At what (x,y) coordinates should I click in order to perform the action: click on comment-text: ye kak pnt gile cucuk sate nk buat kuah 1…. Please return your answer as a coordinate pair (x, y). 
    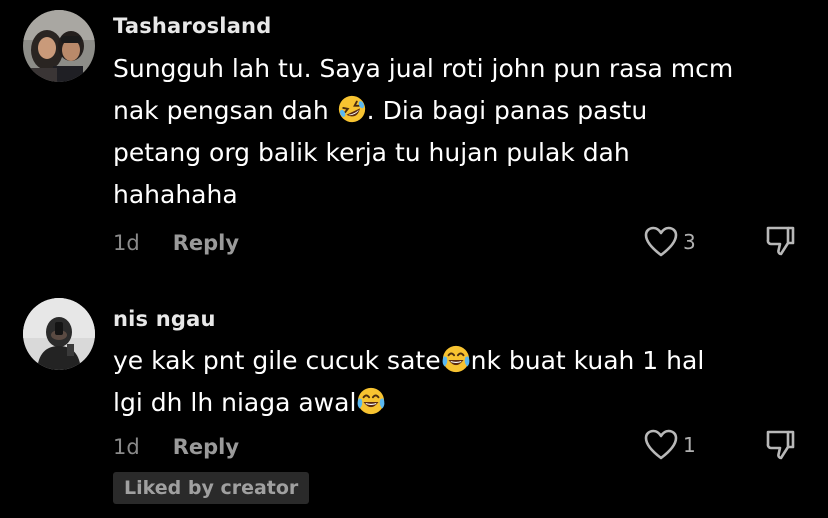
    Looking at the image, I should click on (463, 382).